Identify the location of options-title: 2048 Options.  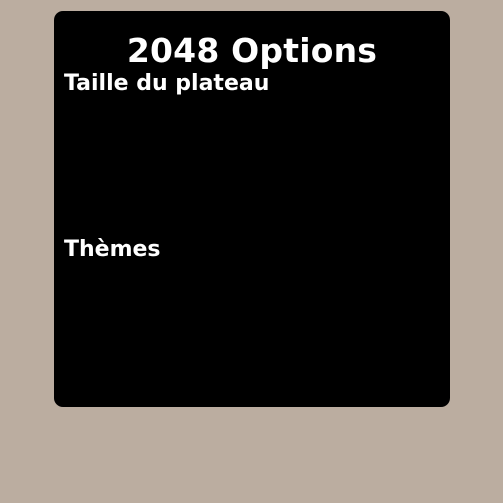
(252, 50).